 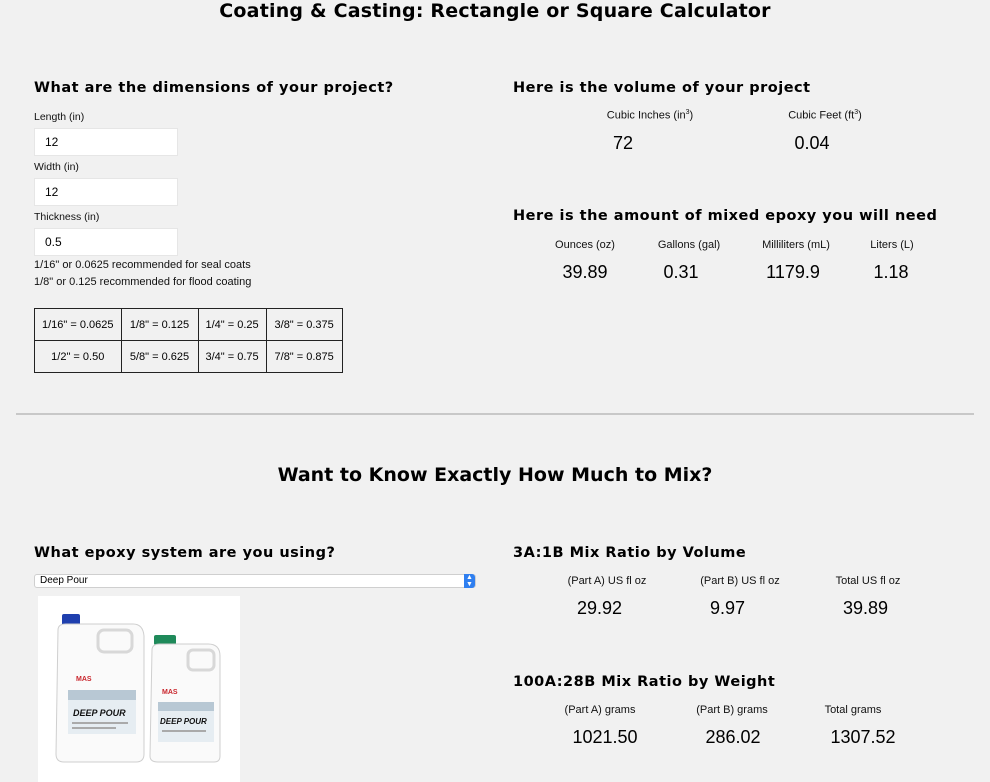 What do you see at coordinates (255, 581) in the screenshot?
I see `epoxy-system-select: Deep Pour ▲ ▼` at bounding box center [255, 581].